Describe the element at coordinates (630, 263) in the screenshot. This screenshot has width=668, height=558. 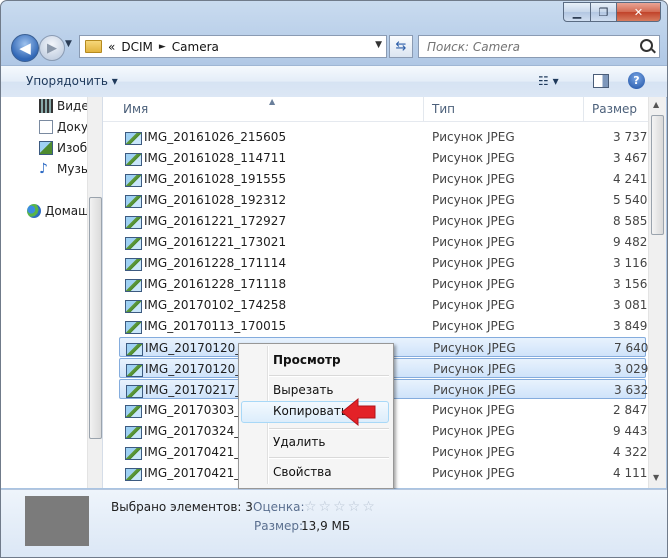
I see `file-size: 3 116` at that location.